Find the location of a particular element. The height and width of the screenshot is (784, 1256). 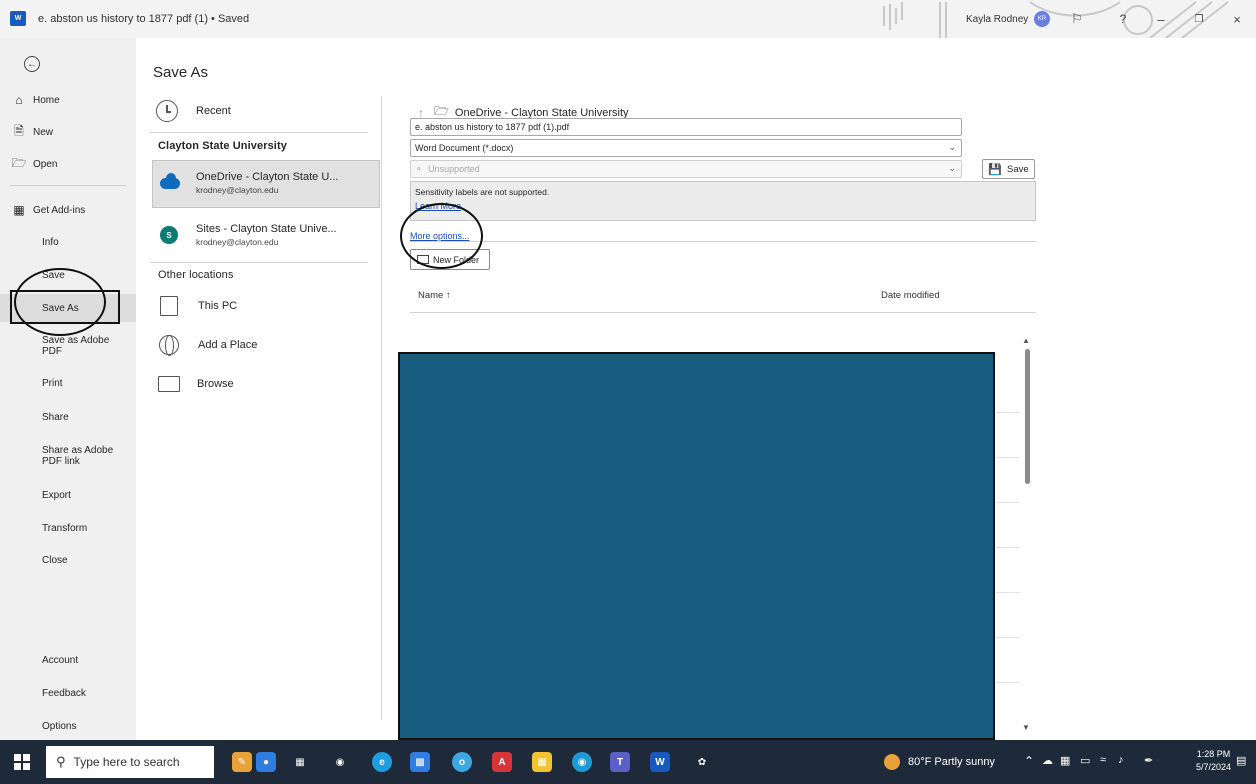

location-recent: Recent is located at coordinates (193, 111).